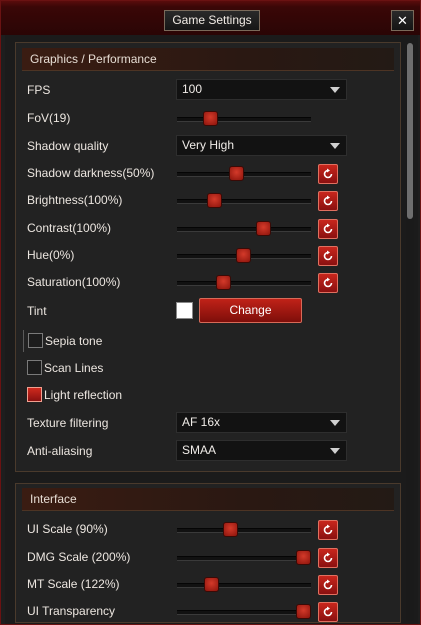 The image size is (421, 625). Describe the element at coordinates (213, 368) in the screenshot. I see `scan-lines-row: Scan Lines` at that location.